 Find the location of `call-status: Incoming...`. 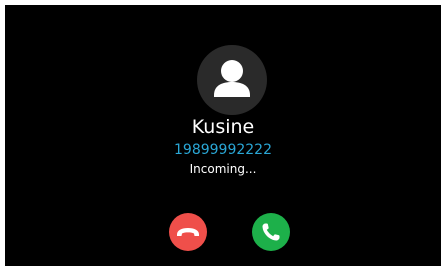

call-status: Incoming... is located at coordinates (223, 169).